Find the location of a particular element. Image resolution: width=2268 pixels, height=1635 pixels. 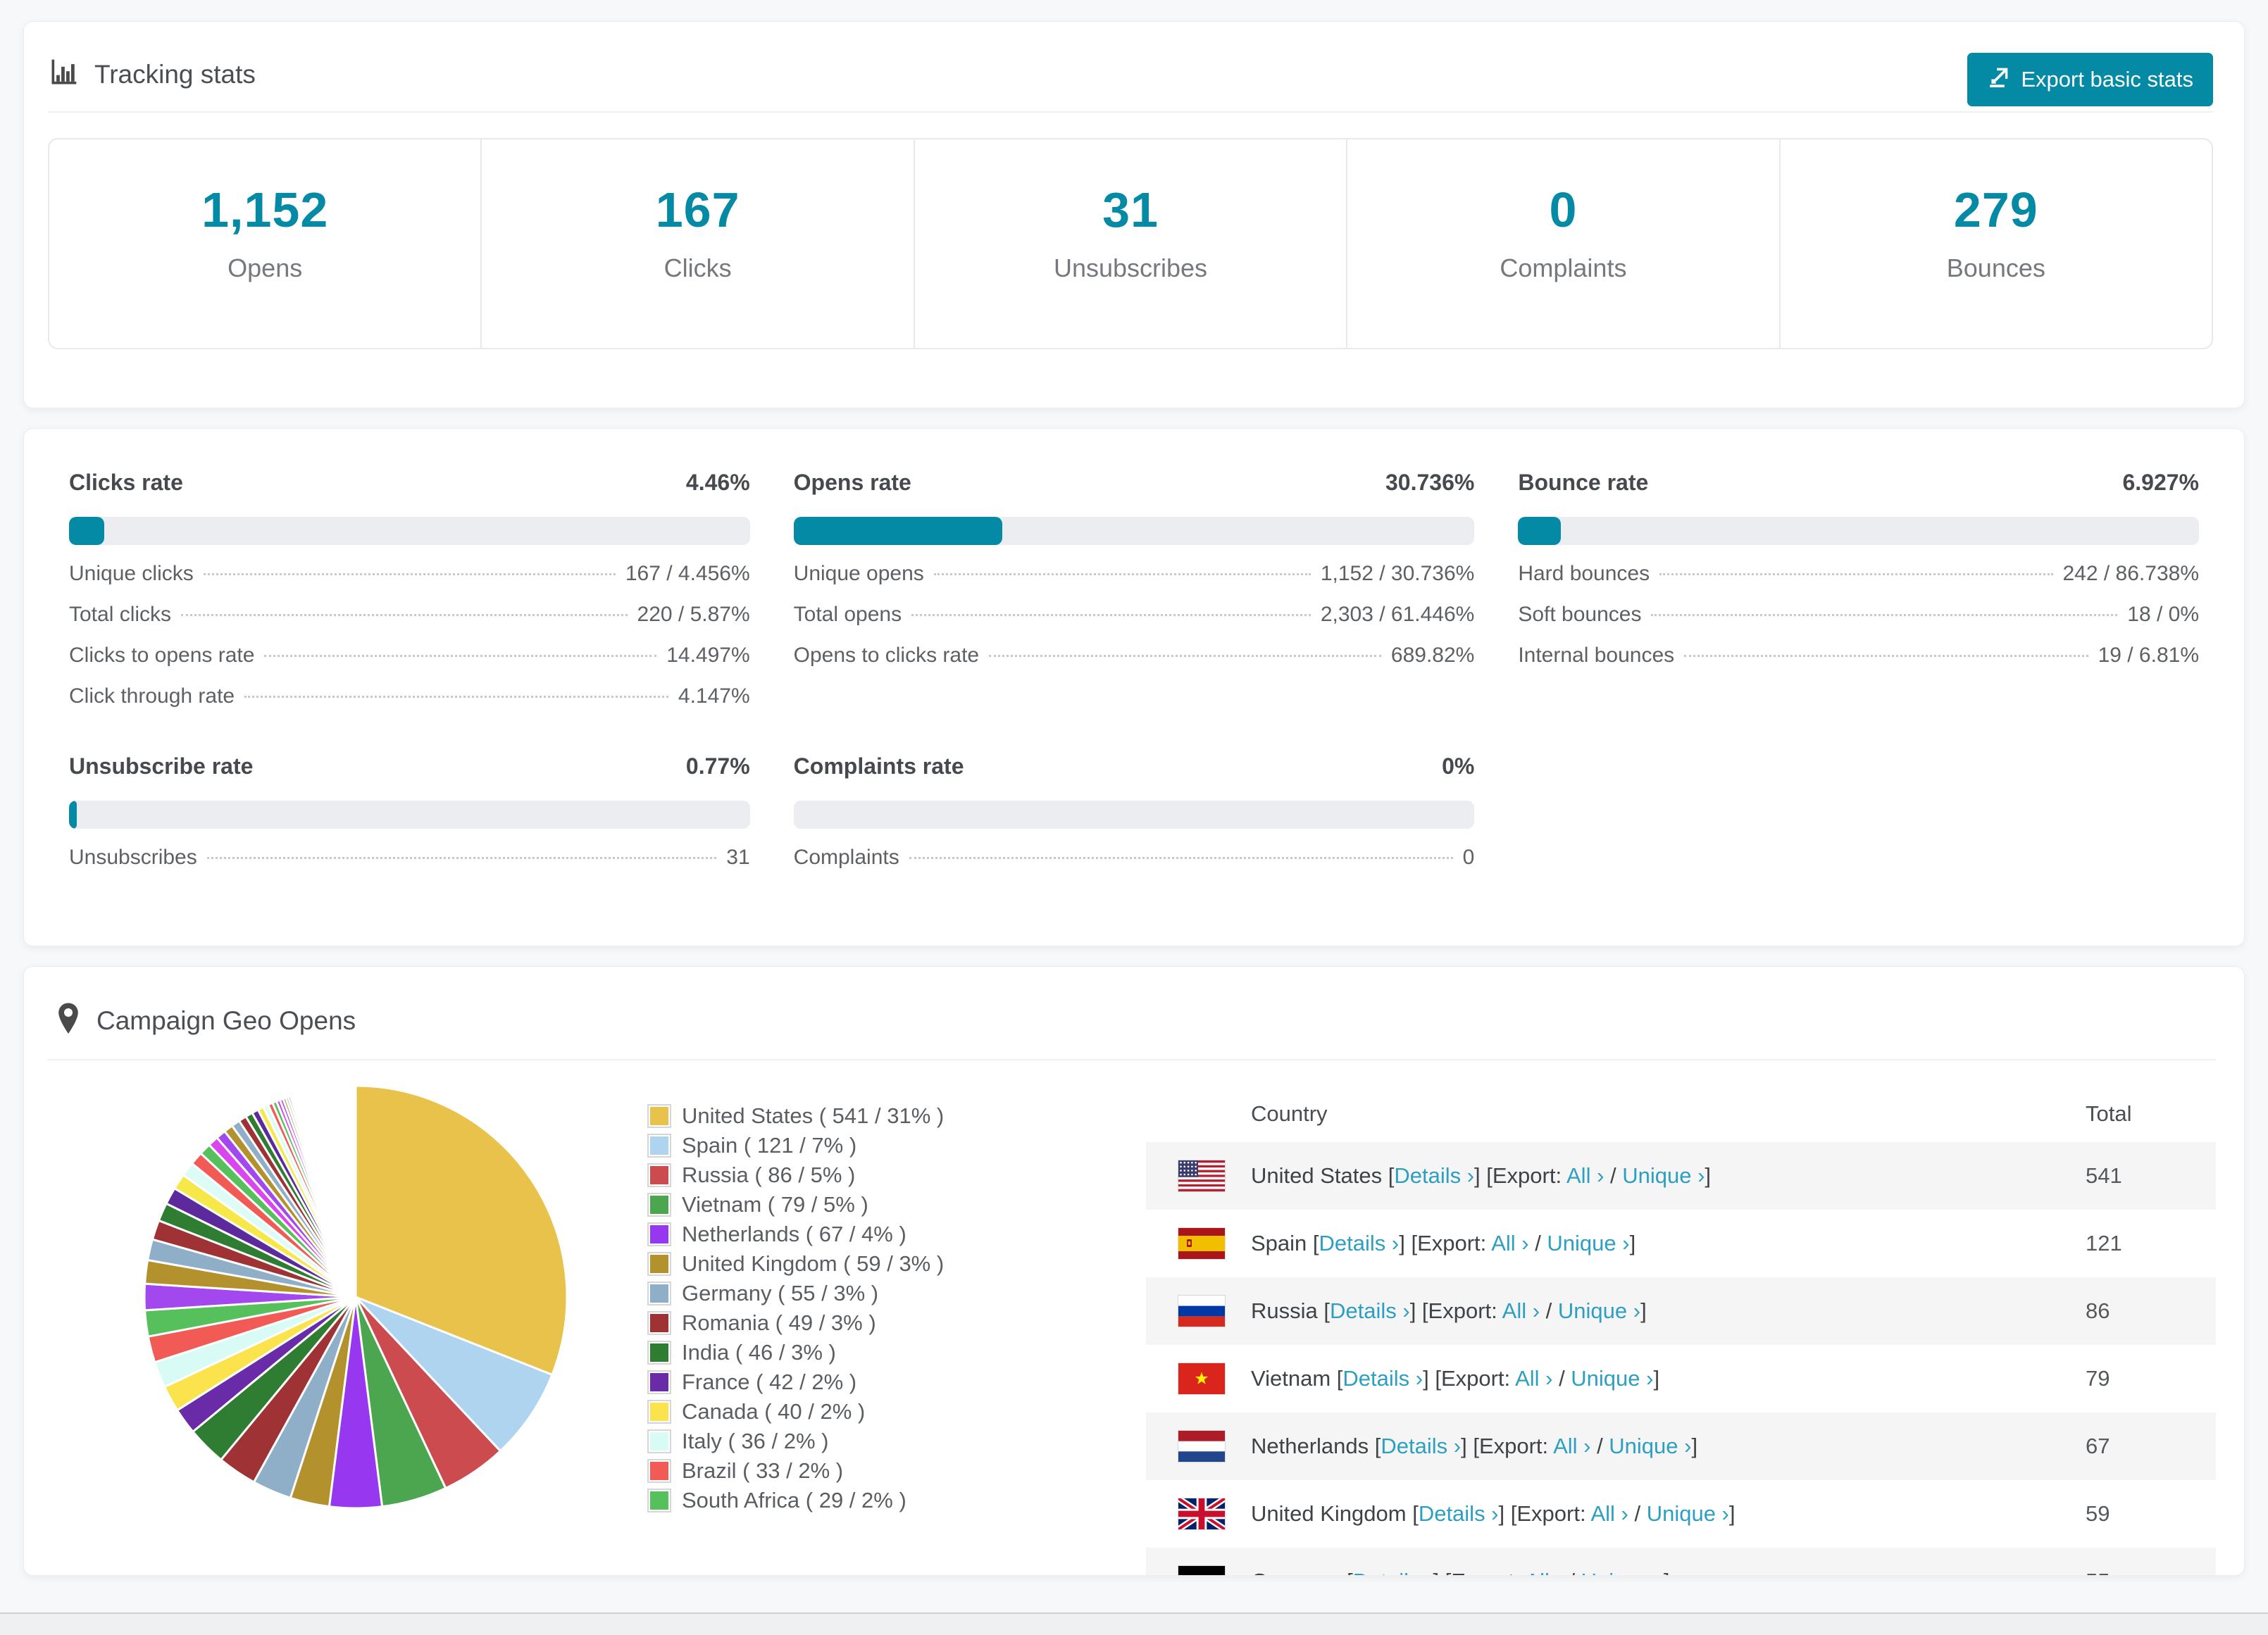

rate-row: Unique opens 1,152 / 30.736% is located at coordinates (1134, 574).